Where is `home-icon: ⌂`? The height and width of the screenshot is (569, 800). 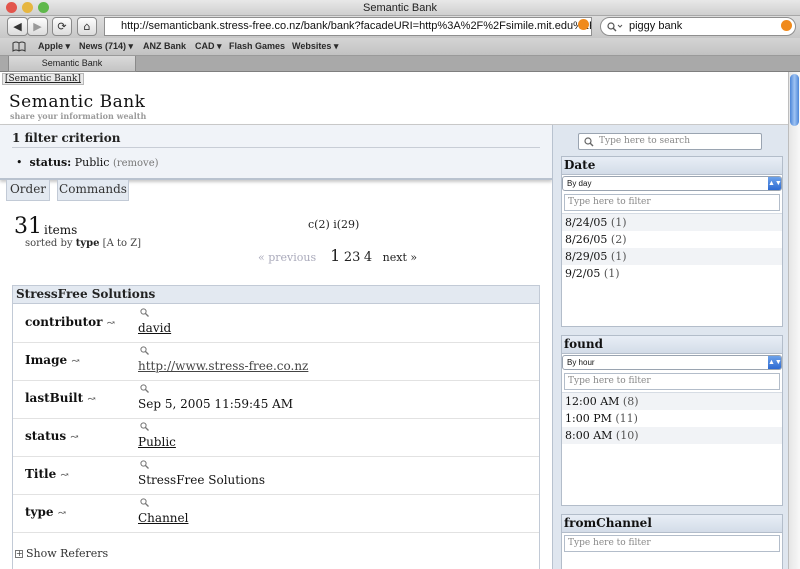 home-icon: ⌂ is located at coordinates (87, 26).